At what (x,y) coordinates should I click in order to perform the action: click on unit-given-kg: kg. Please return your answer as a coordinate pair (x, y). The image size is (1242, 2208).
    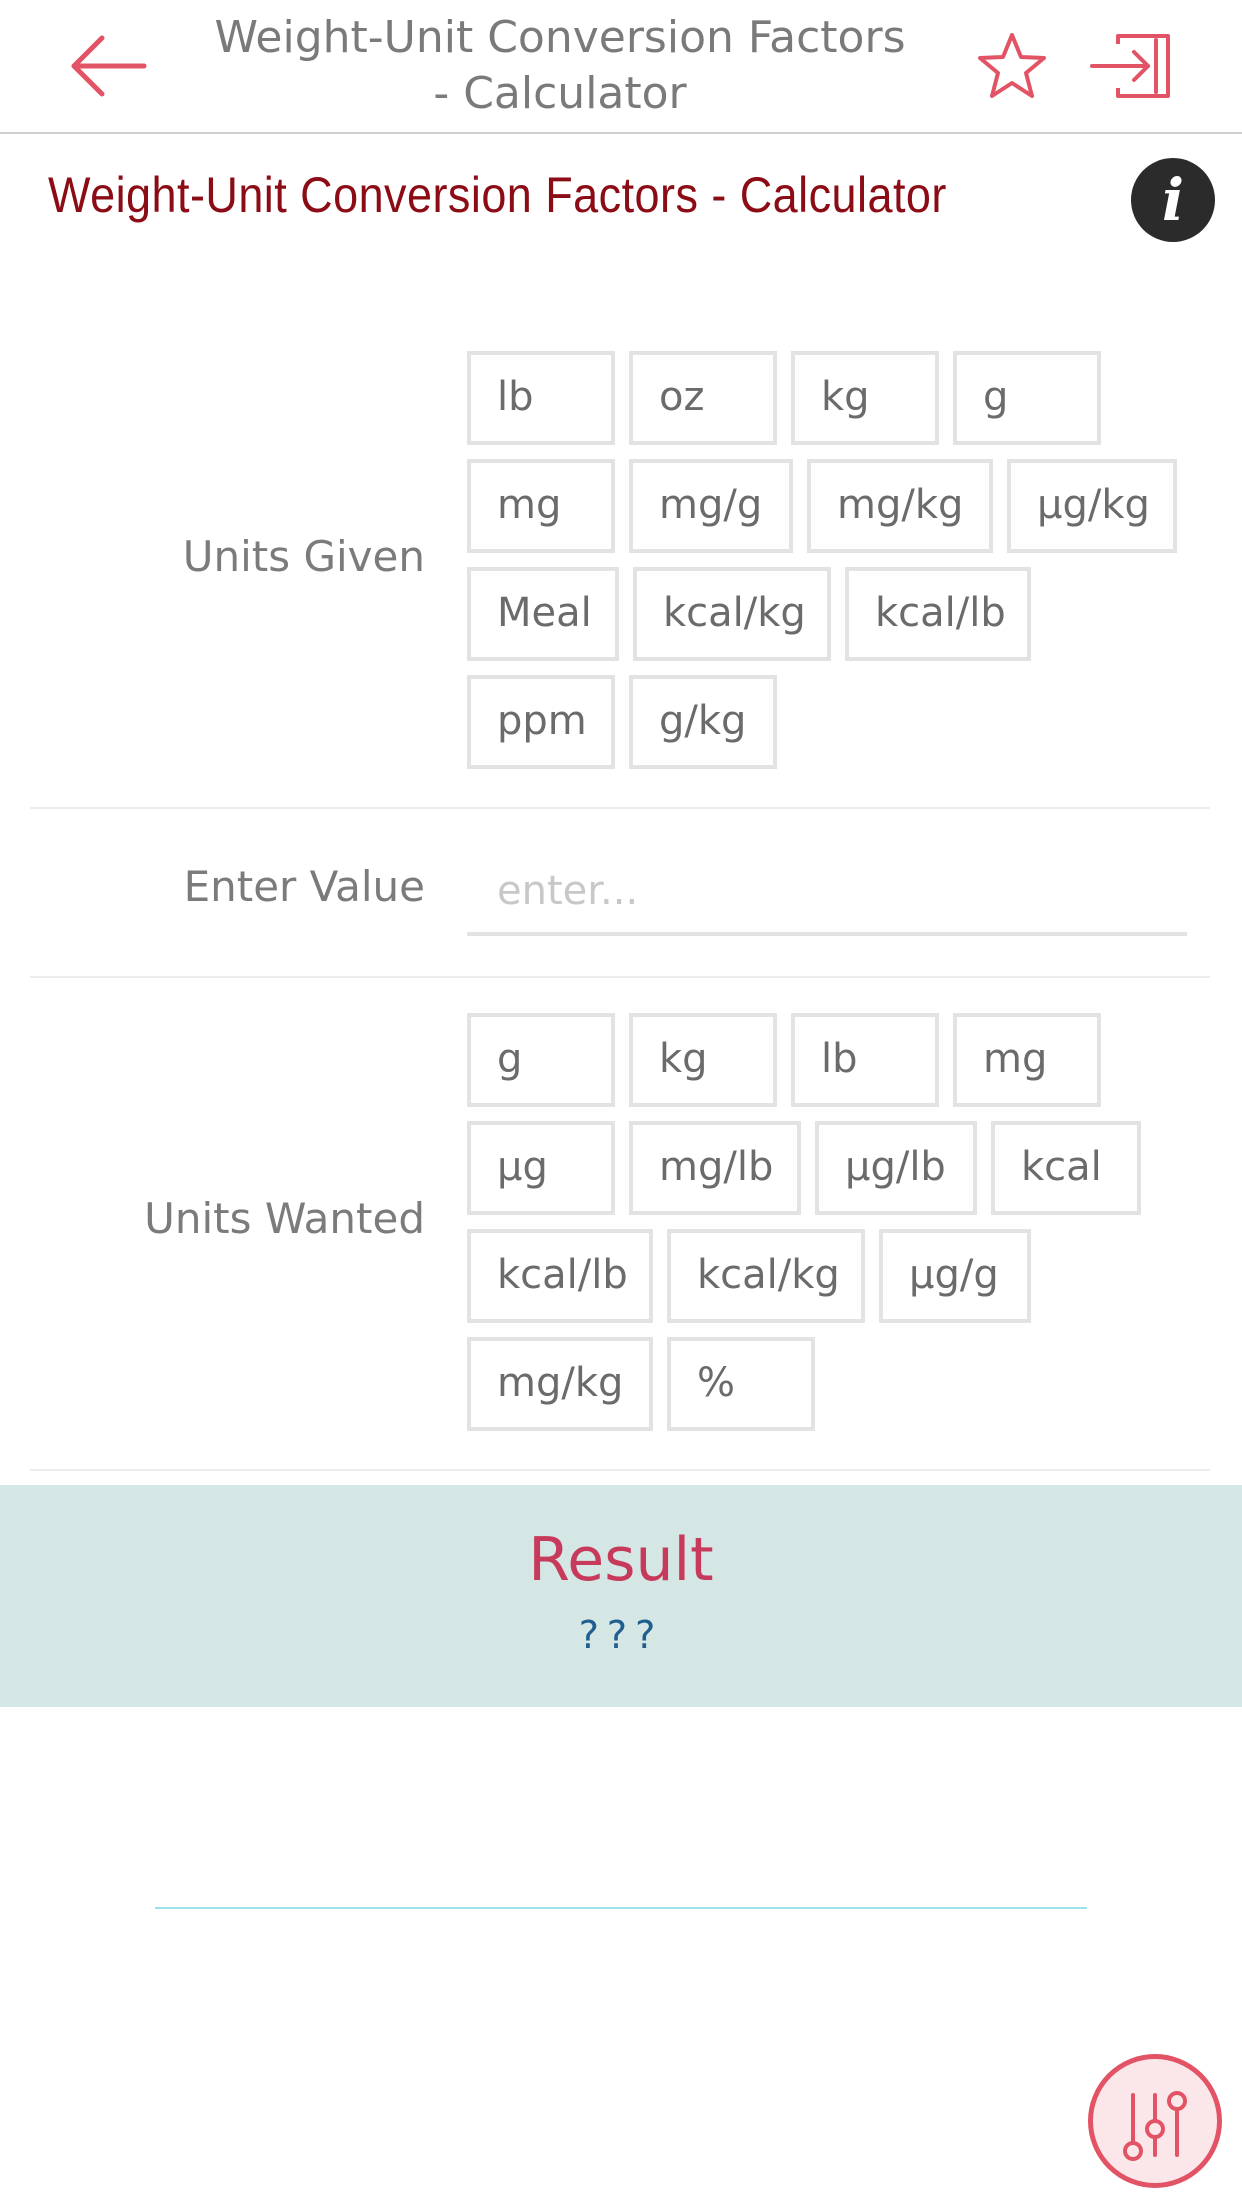
    Looking at the image, I should click on (865, 398).